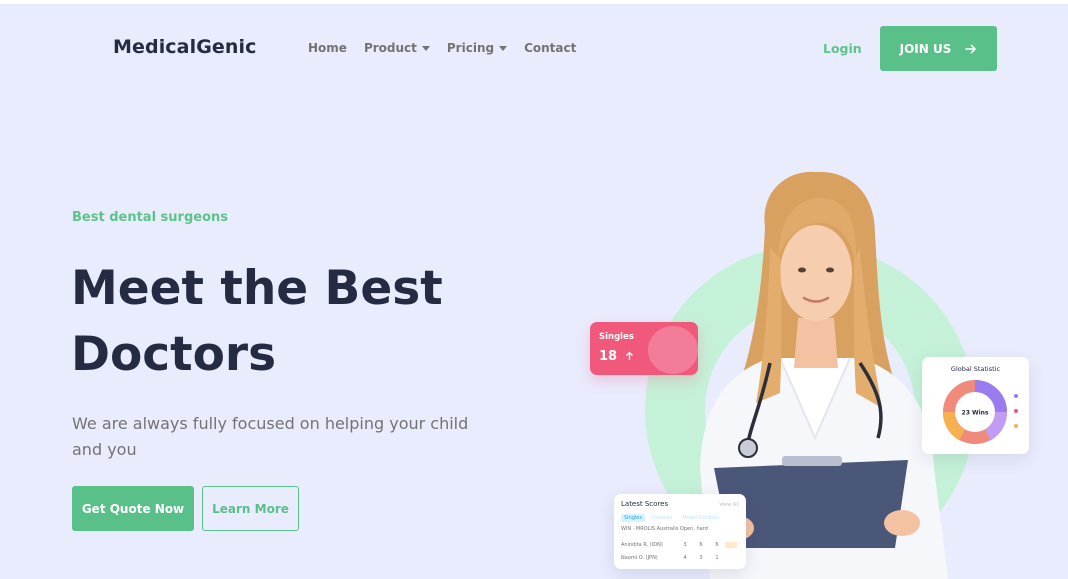 The image size is (1068, 579). Describe the element at coordinates (673, 350) in the screenshot. I see `decorative-bubble` at that location.